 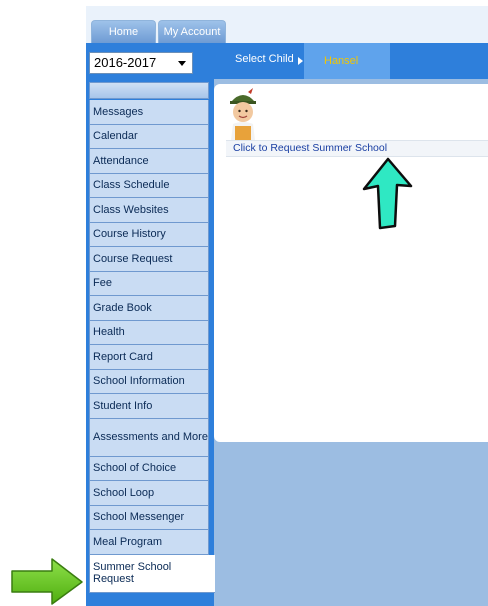 What do you see at coordinates (149, 90) in the screenshot?
I see `sidebar-header` at bounding box center [149, 90].